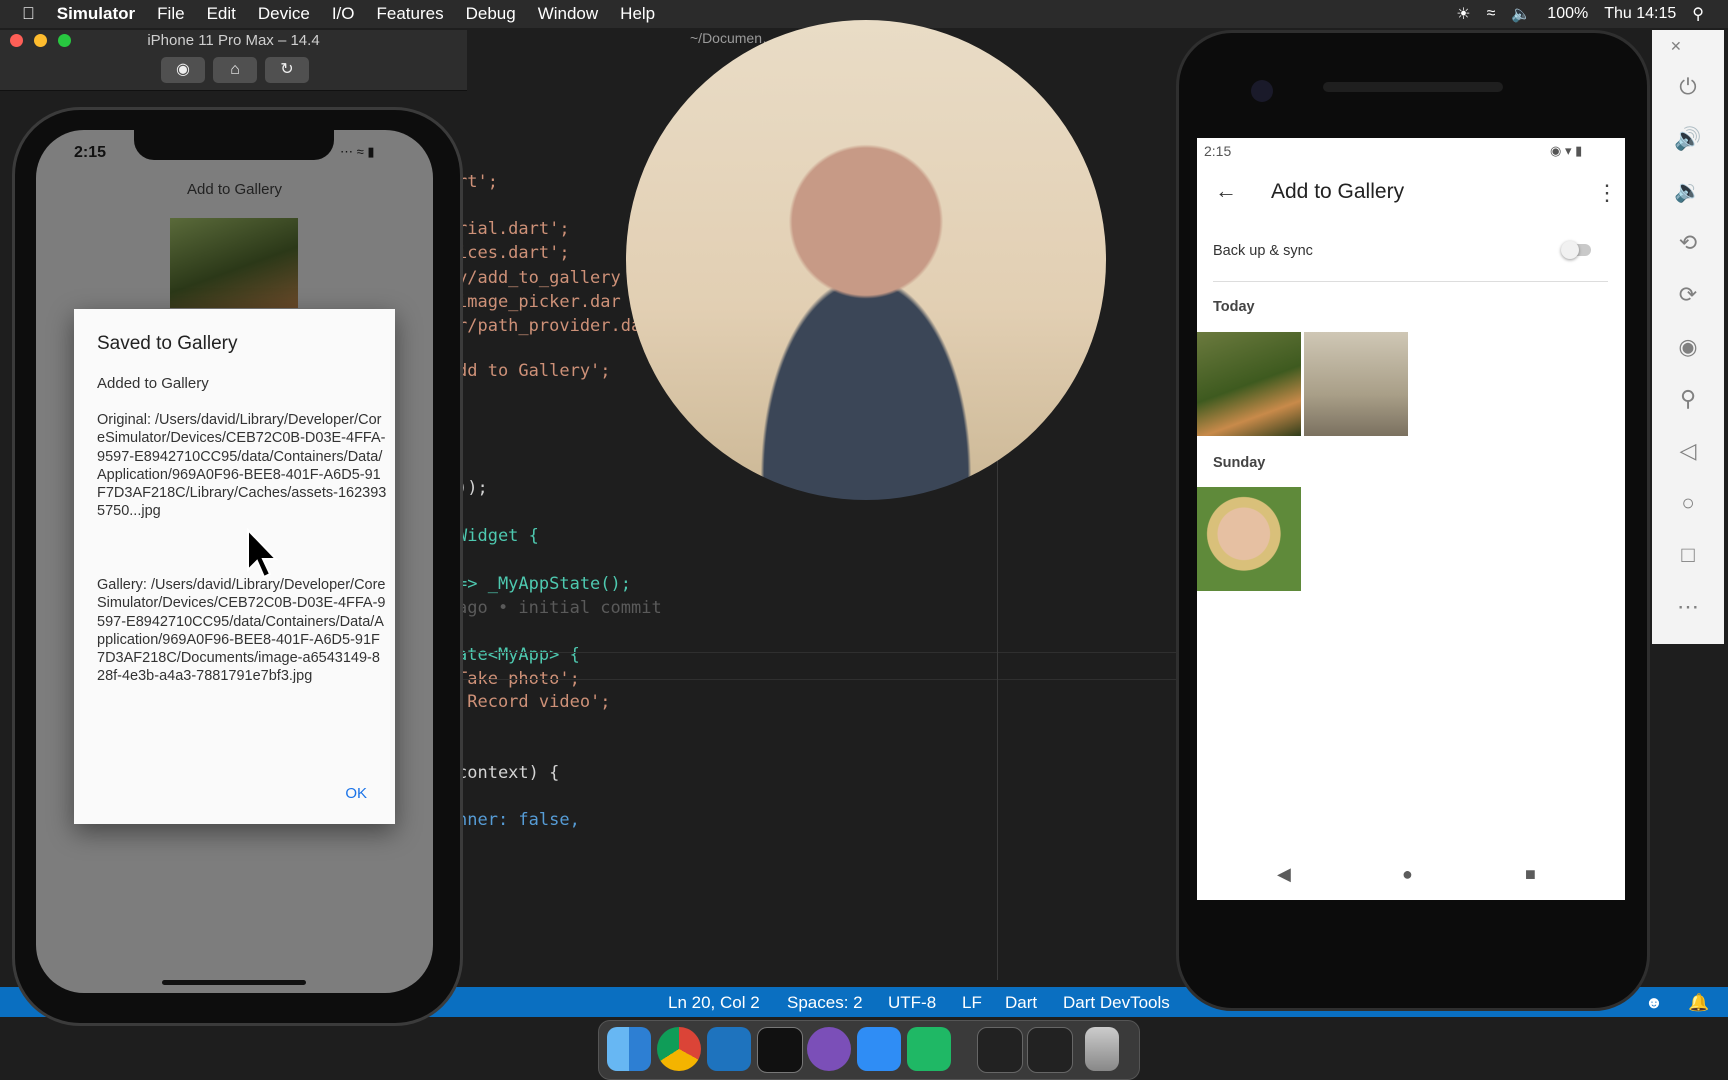 The height and width of the screenshot is (1080, 1728). What do you see at coordinates (1021, 1003) in the screenshot?
I see `status-language: Dart` at bounding box center [1021, 1003].